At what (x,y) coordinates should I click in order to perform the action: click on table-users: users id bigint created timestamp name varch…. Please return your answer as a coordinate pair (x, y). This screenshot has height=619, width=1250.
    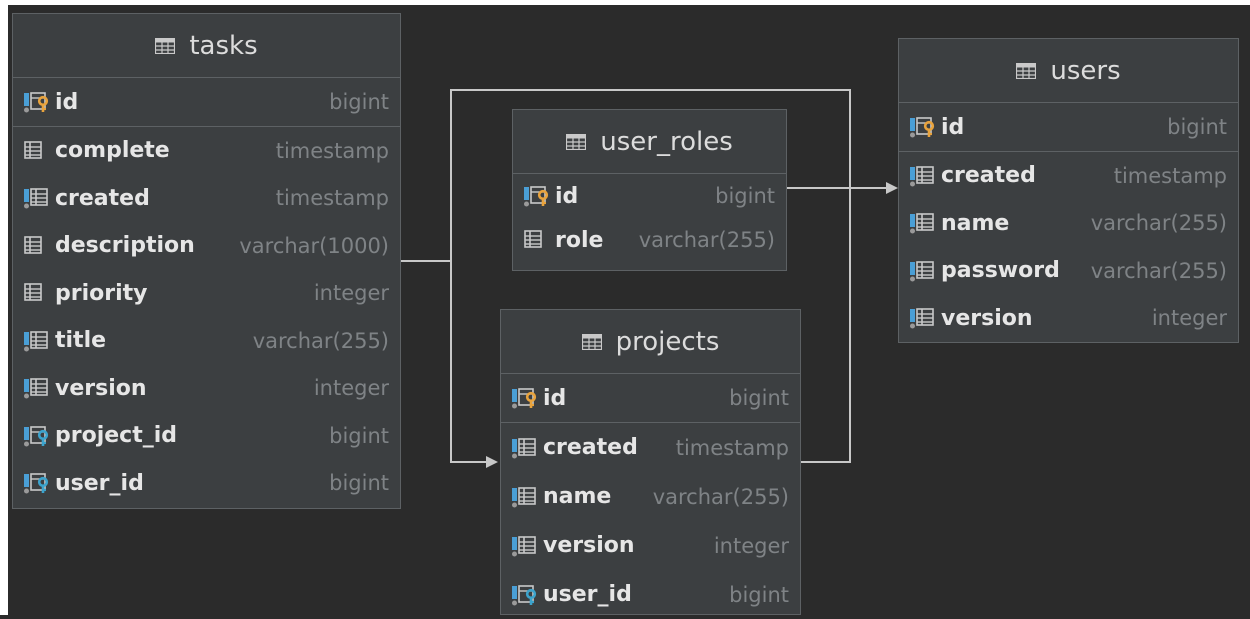
    Looking at the image, I should click on (1068, 190).